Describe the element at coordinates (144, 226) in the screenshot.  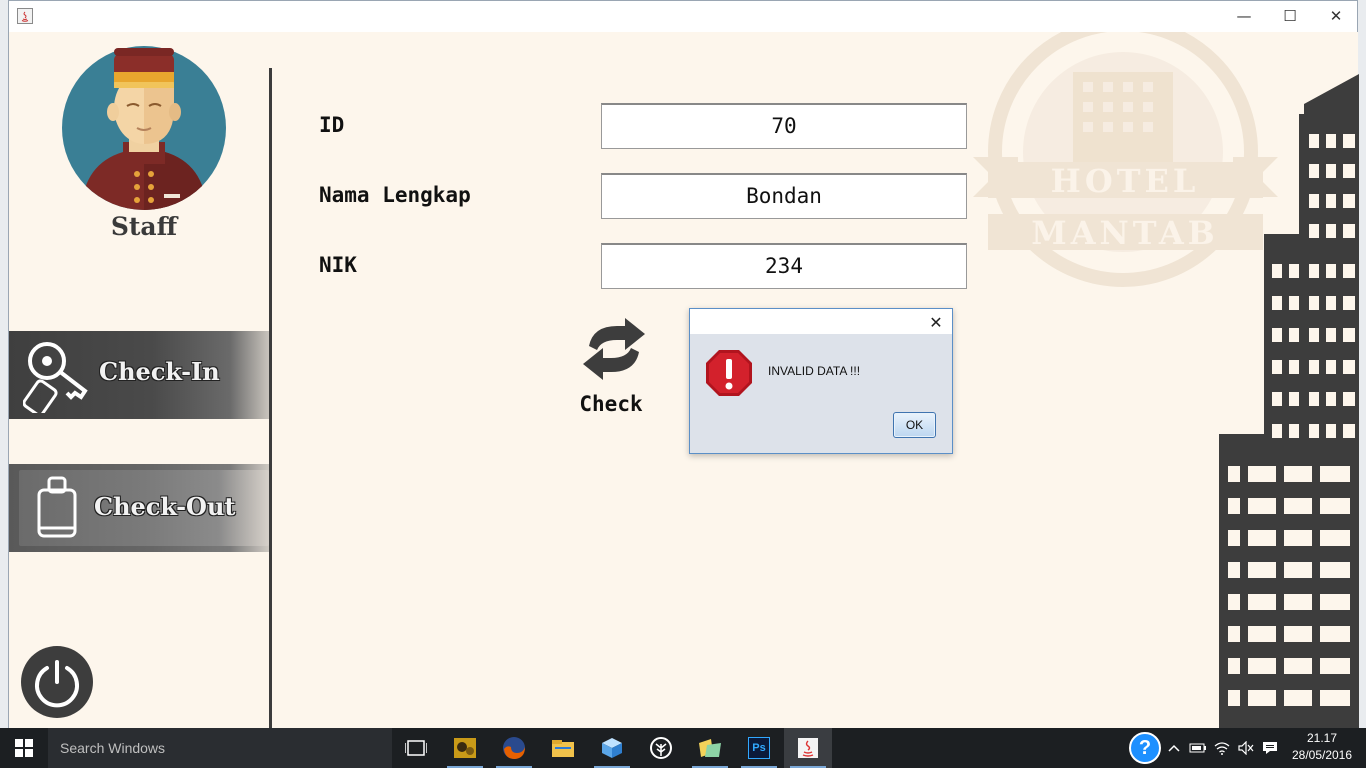
I see `staff-label: Staff` at that location.